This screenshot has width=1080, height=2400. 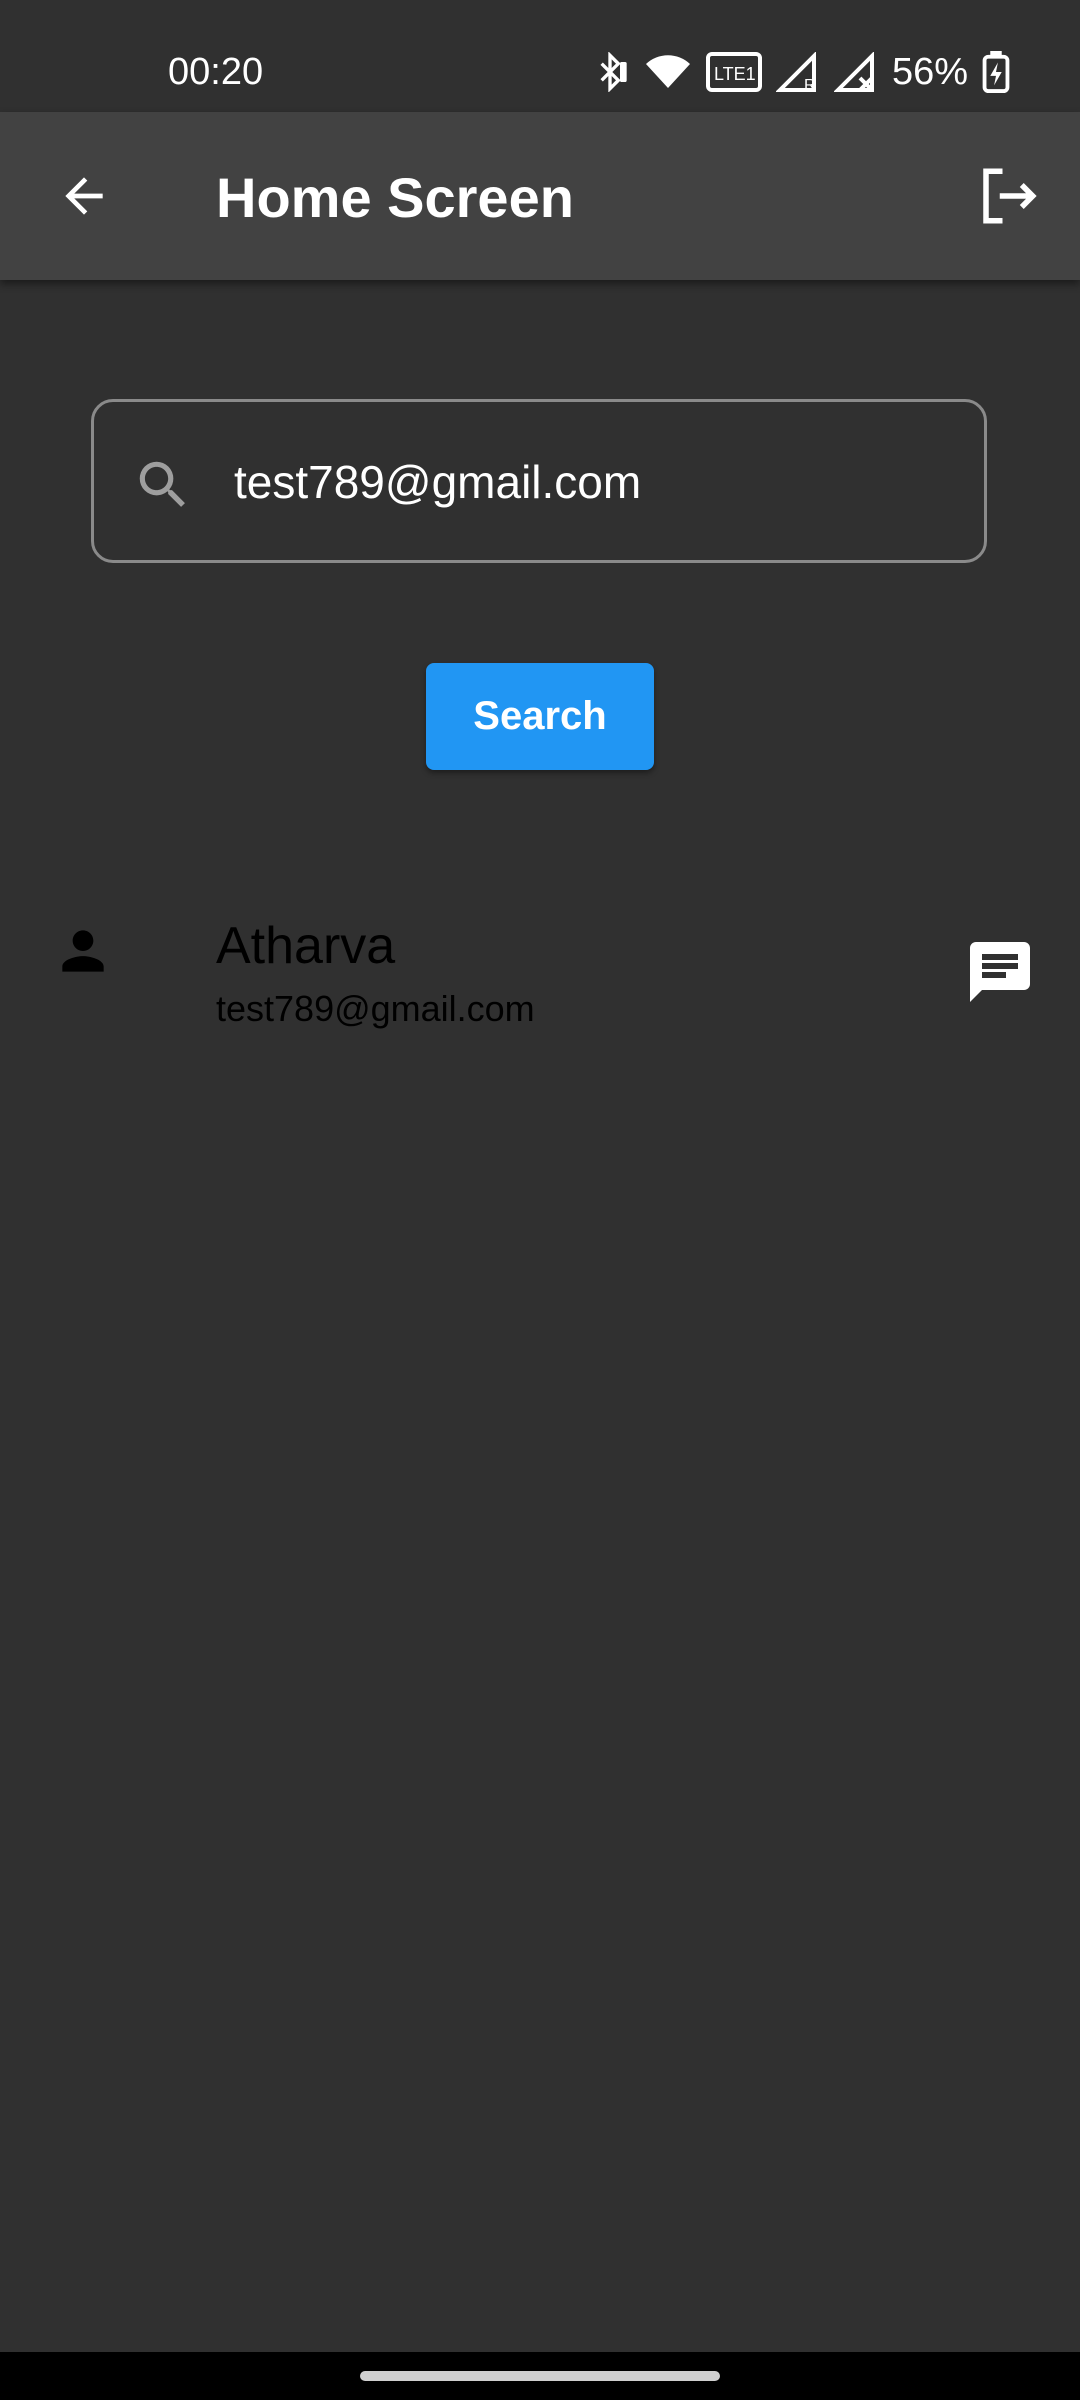 What do you see at coordinates (668, 72) in the screenshot?
I see `wifi-icon` at bounding box center [668, 72].